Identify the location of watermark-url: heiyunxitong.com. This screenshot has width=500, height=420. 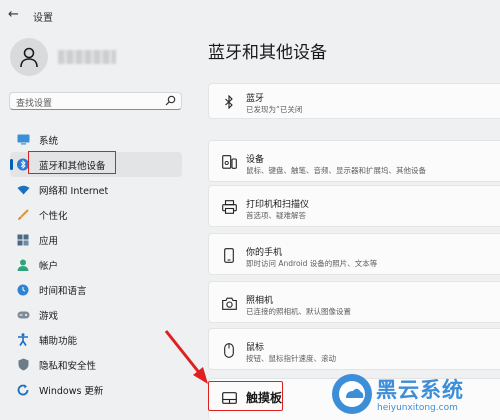
(417, 408).